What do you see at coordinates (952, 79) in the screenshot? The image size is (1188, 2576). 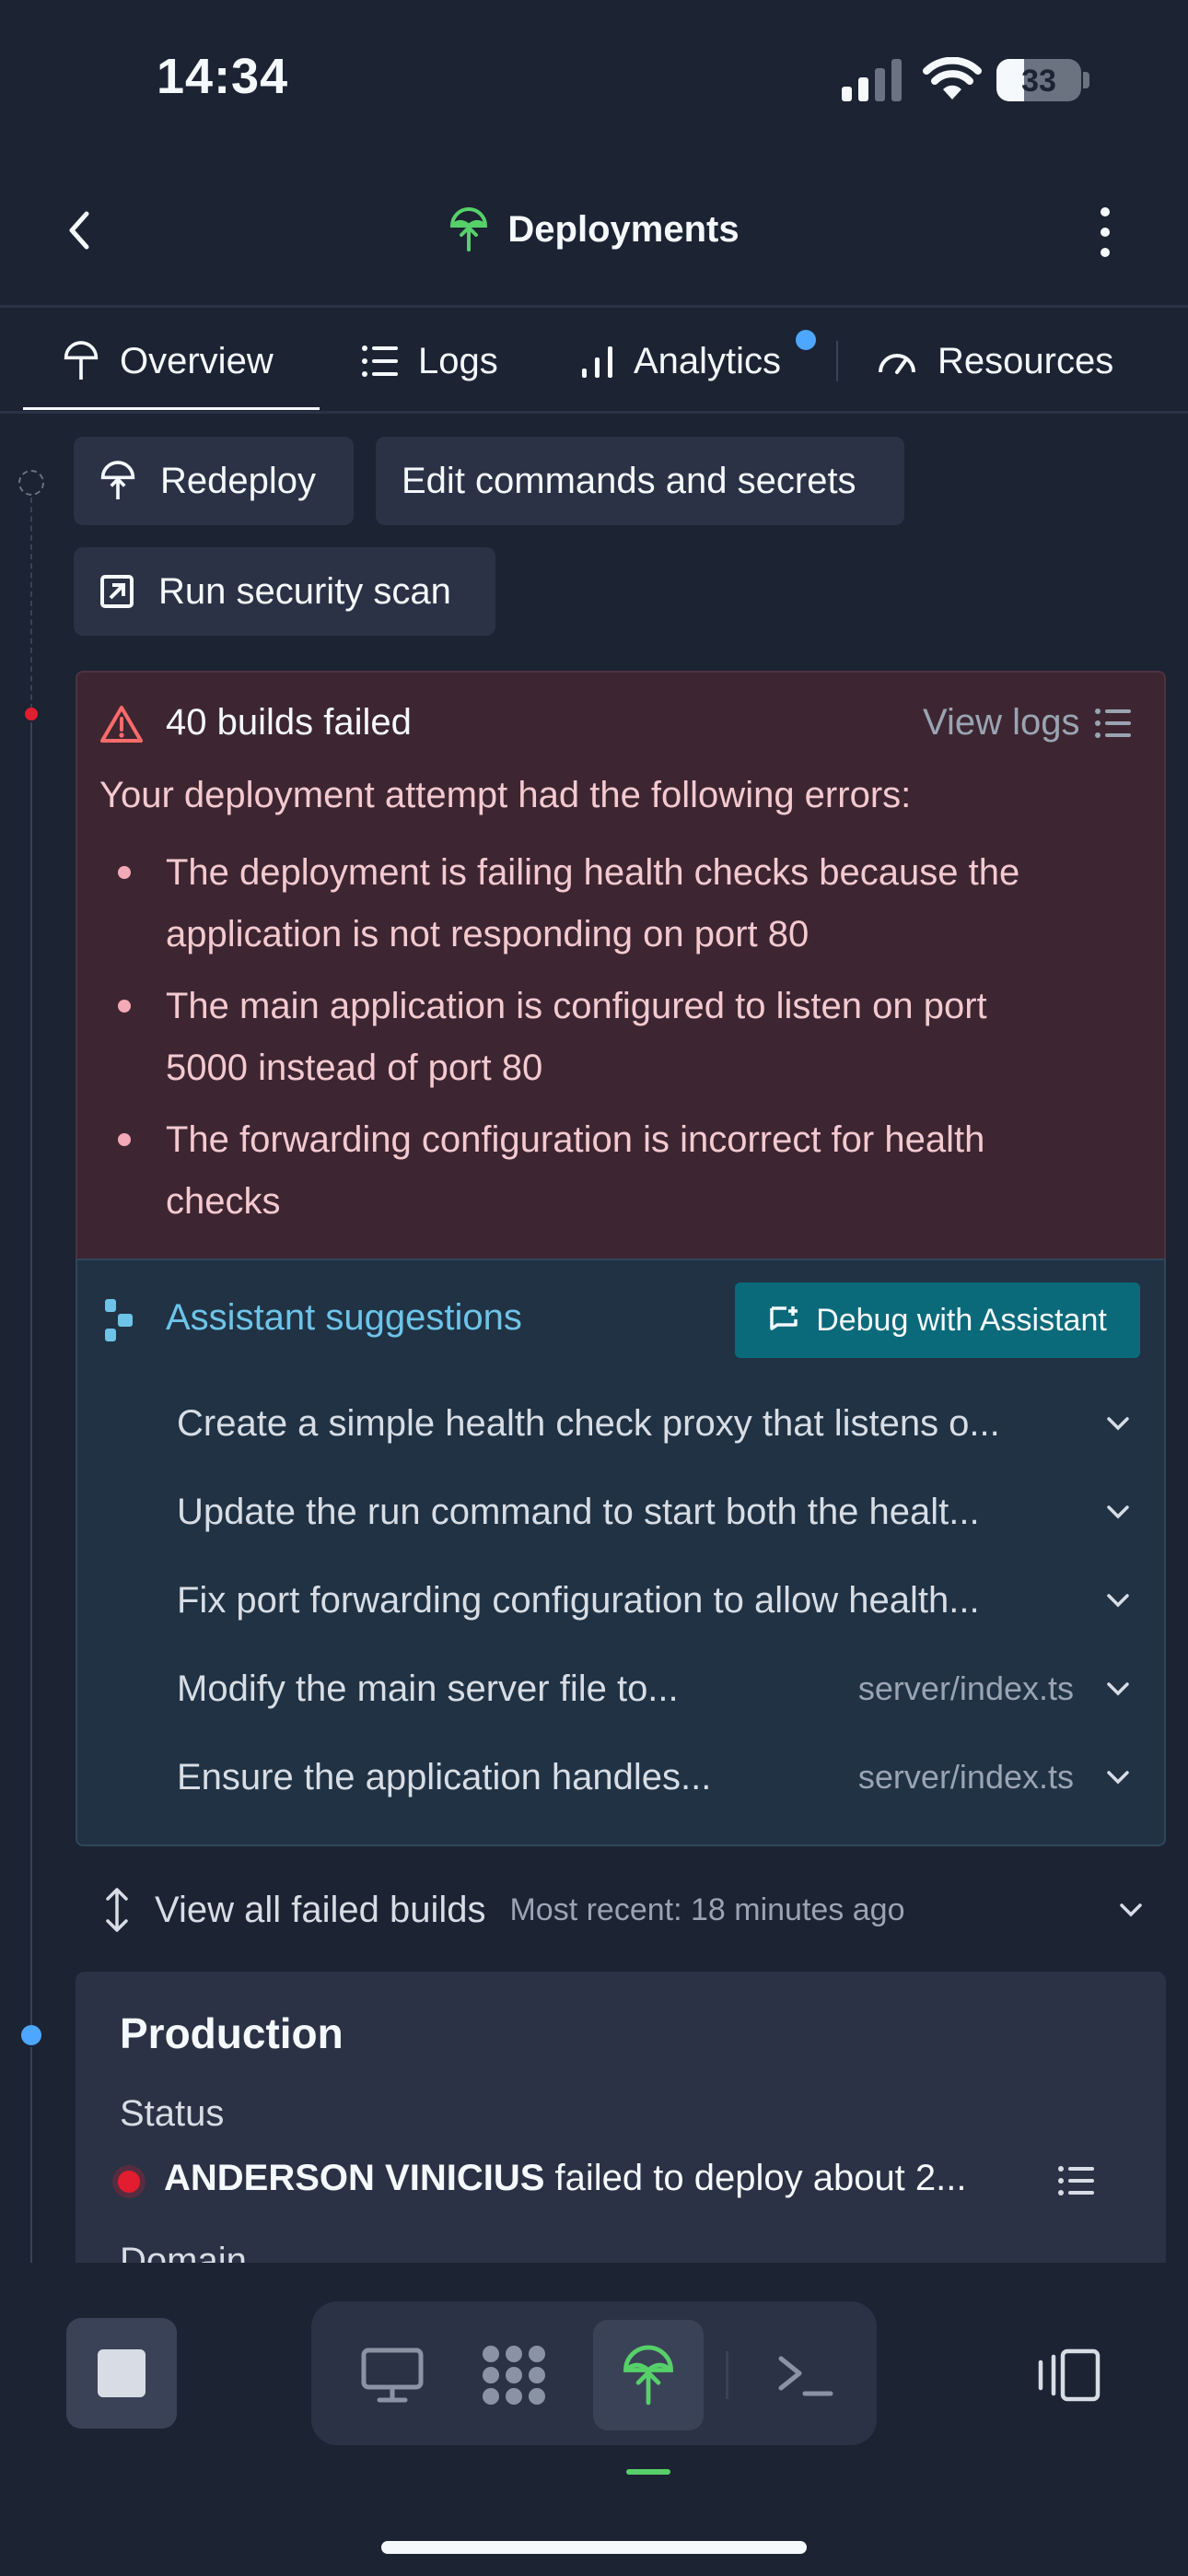 I see `wifi-icon` at bounding box center [952, 79].